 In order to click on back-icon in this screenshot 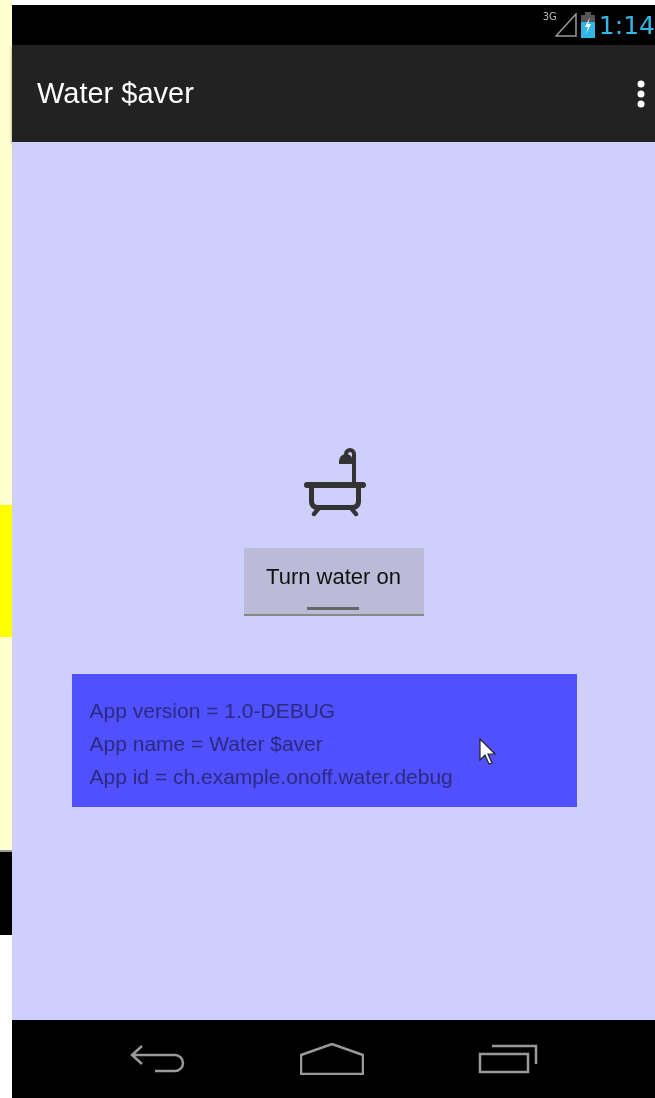, I will do `click(157, 1059)`.